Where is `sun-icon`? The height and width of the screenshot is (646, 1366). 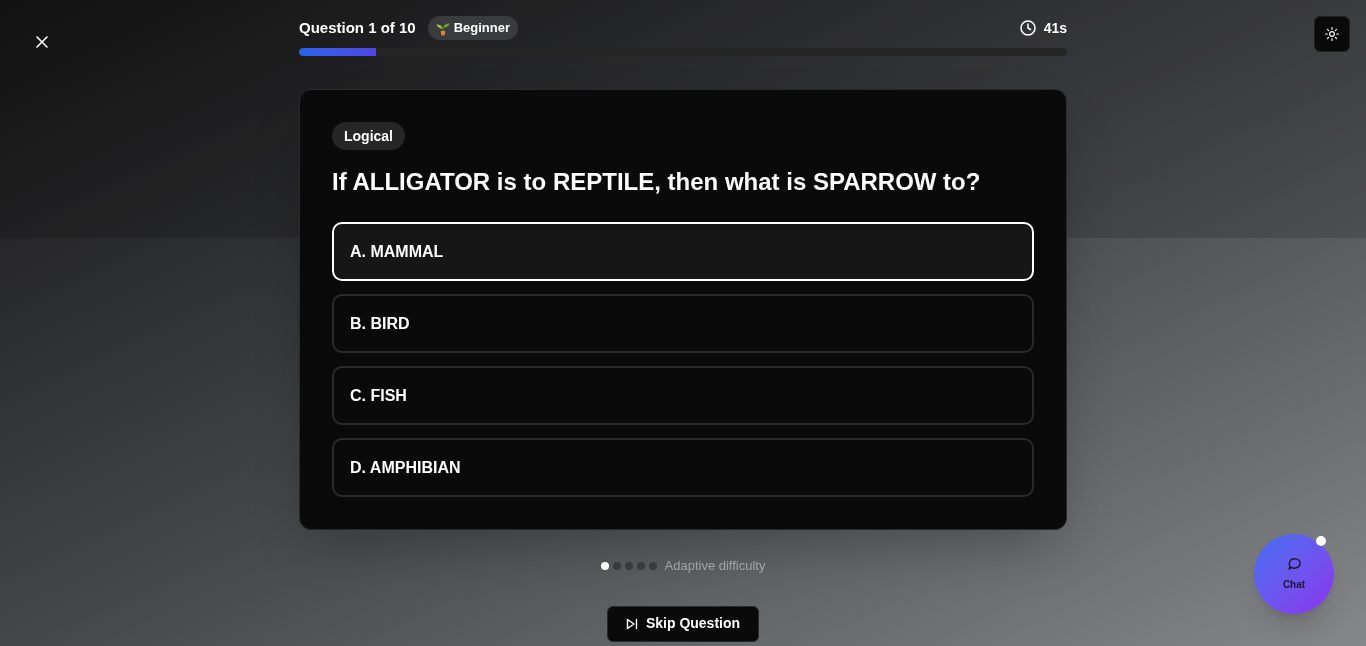
sun-icon is located at coordinates (1332, 34).